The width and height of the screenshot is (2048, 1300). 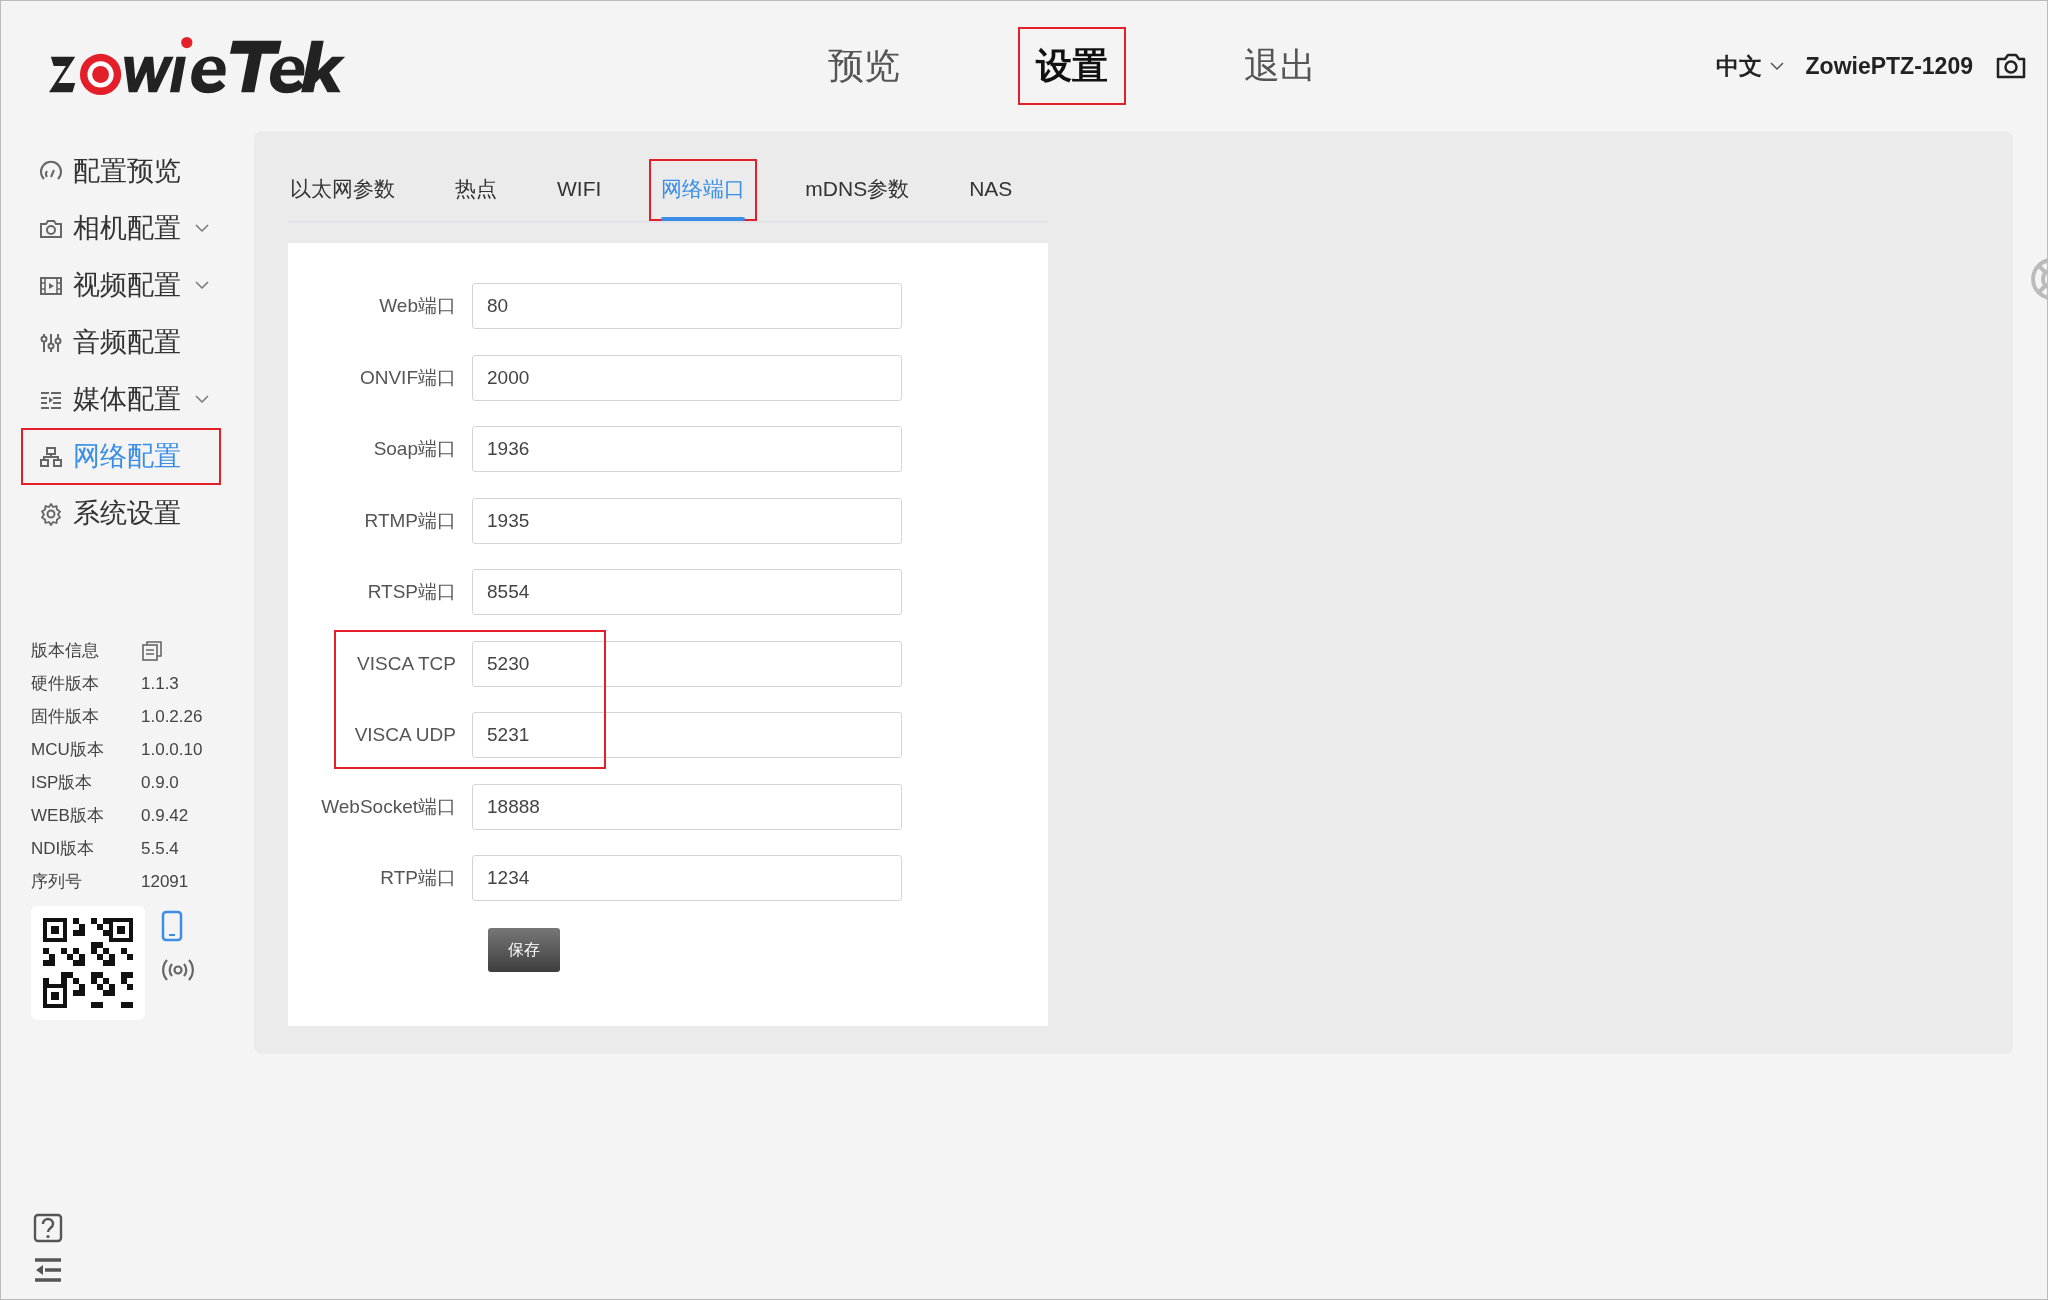 What do you see at coordinates (411, 592) in the screenshot?
I see `field-label: RTSP端口` at bounding box center [411, 592].